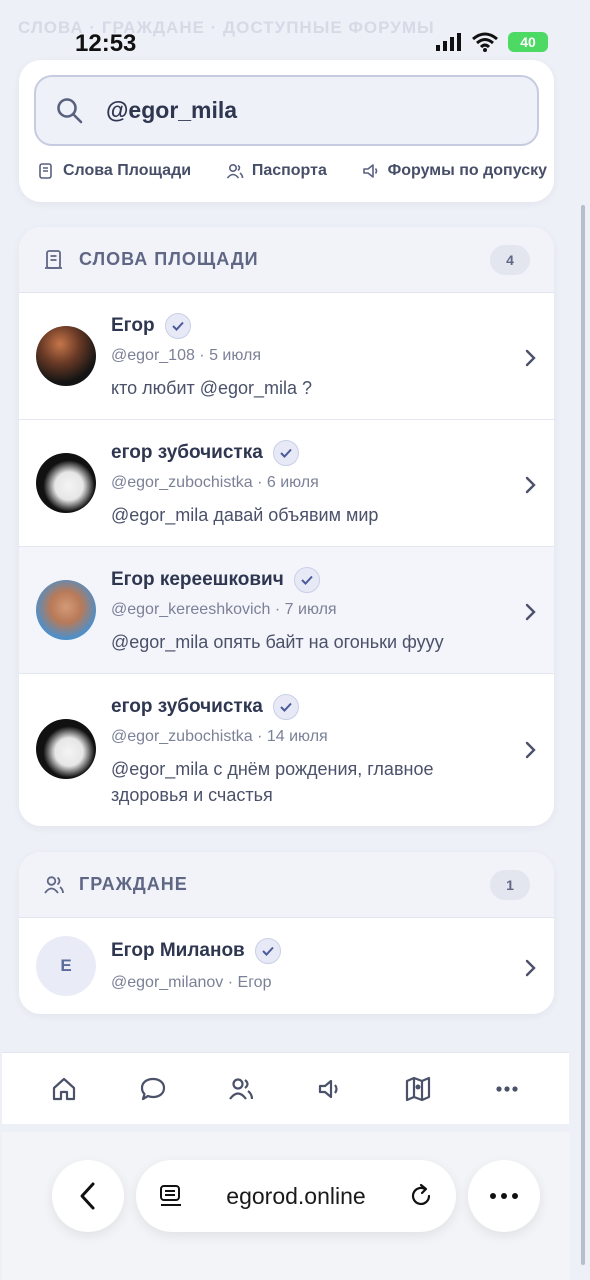  I want to click on filter-words: Слова Площади, so click(114, 171).